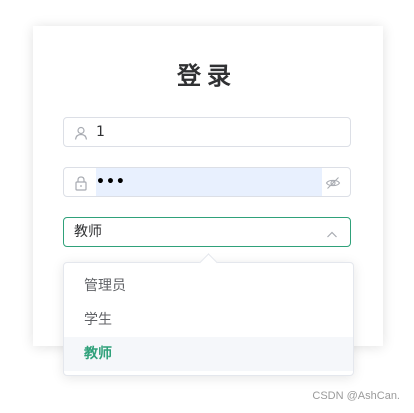 Image resolution: width=414 pixels, height=413 pixels. Describe the element at coordinates (332, 232) in the screenshot. I see `chevron-up-icon` at that location.